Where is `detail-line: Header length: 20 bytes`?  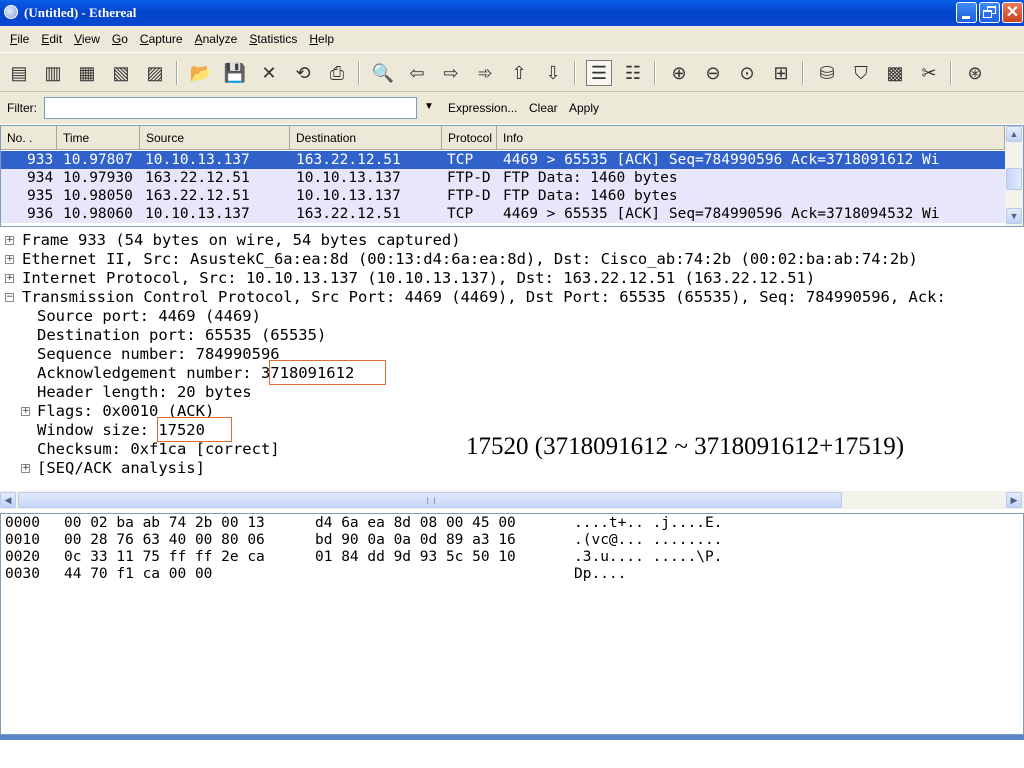
detail-line: Header length: 20 bytes is located at coordinates (144, 392).